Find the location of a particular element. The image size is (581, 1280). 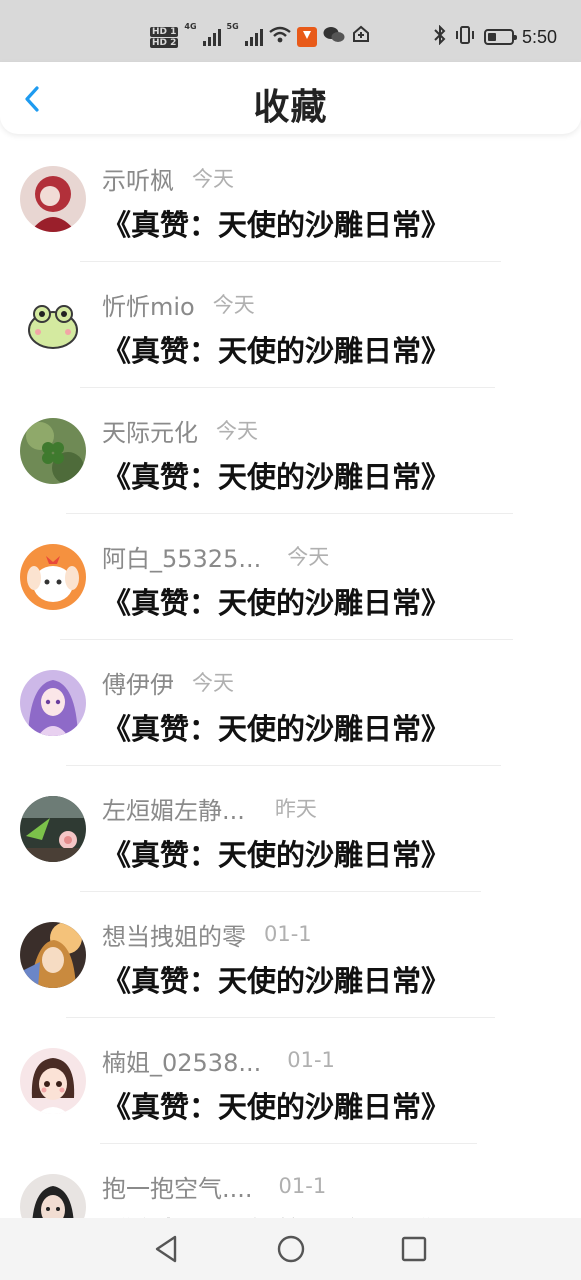

item-meta: 傅伊伊 今天 is located at coordinates (168, 682).